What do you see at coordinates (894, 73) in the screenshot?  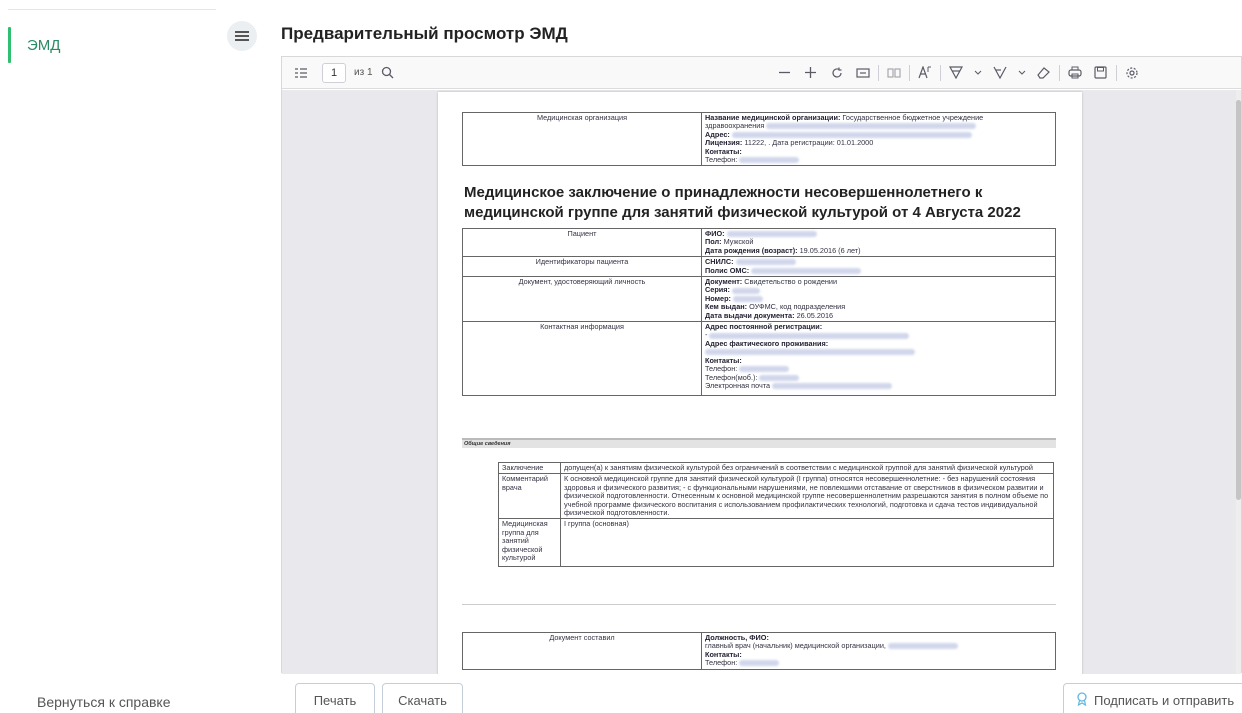 I see `two-page-icon` at bounding box center [894, 73].